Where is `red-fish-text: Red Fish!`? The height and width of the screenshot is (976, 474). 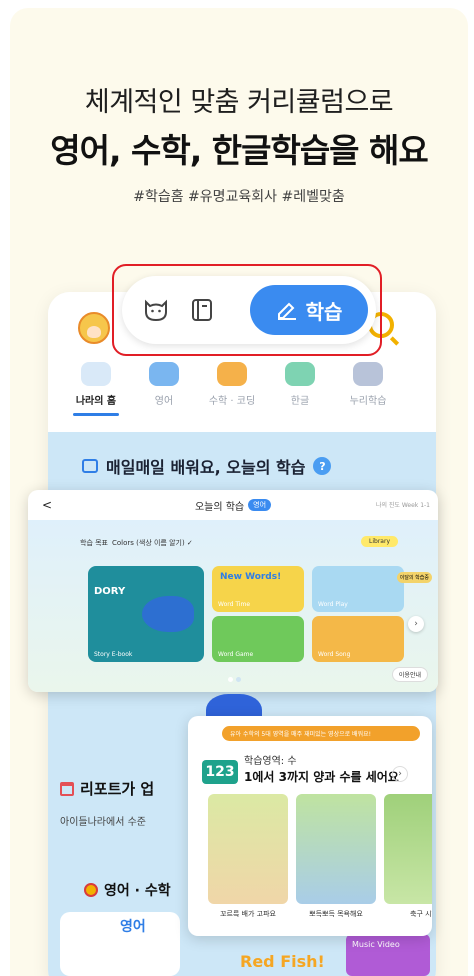
red-fish-text: Red Fish! is located at coordinates (282, 961).